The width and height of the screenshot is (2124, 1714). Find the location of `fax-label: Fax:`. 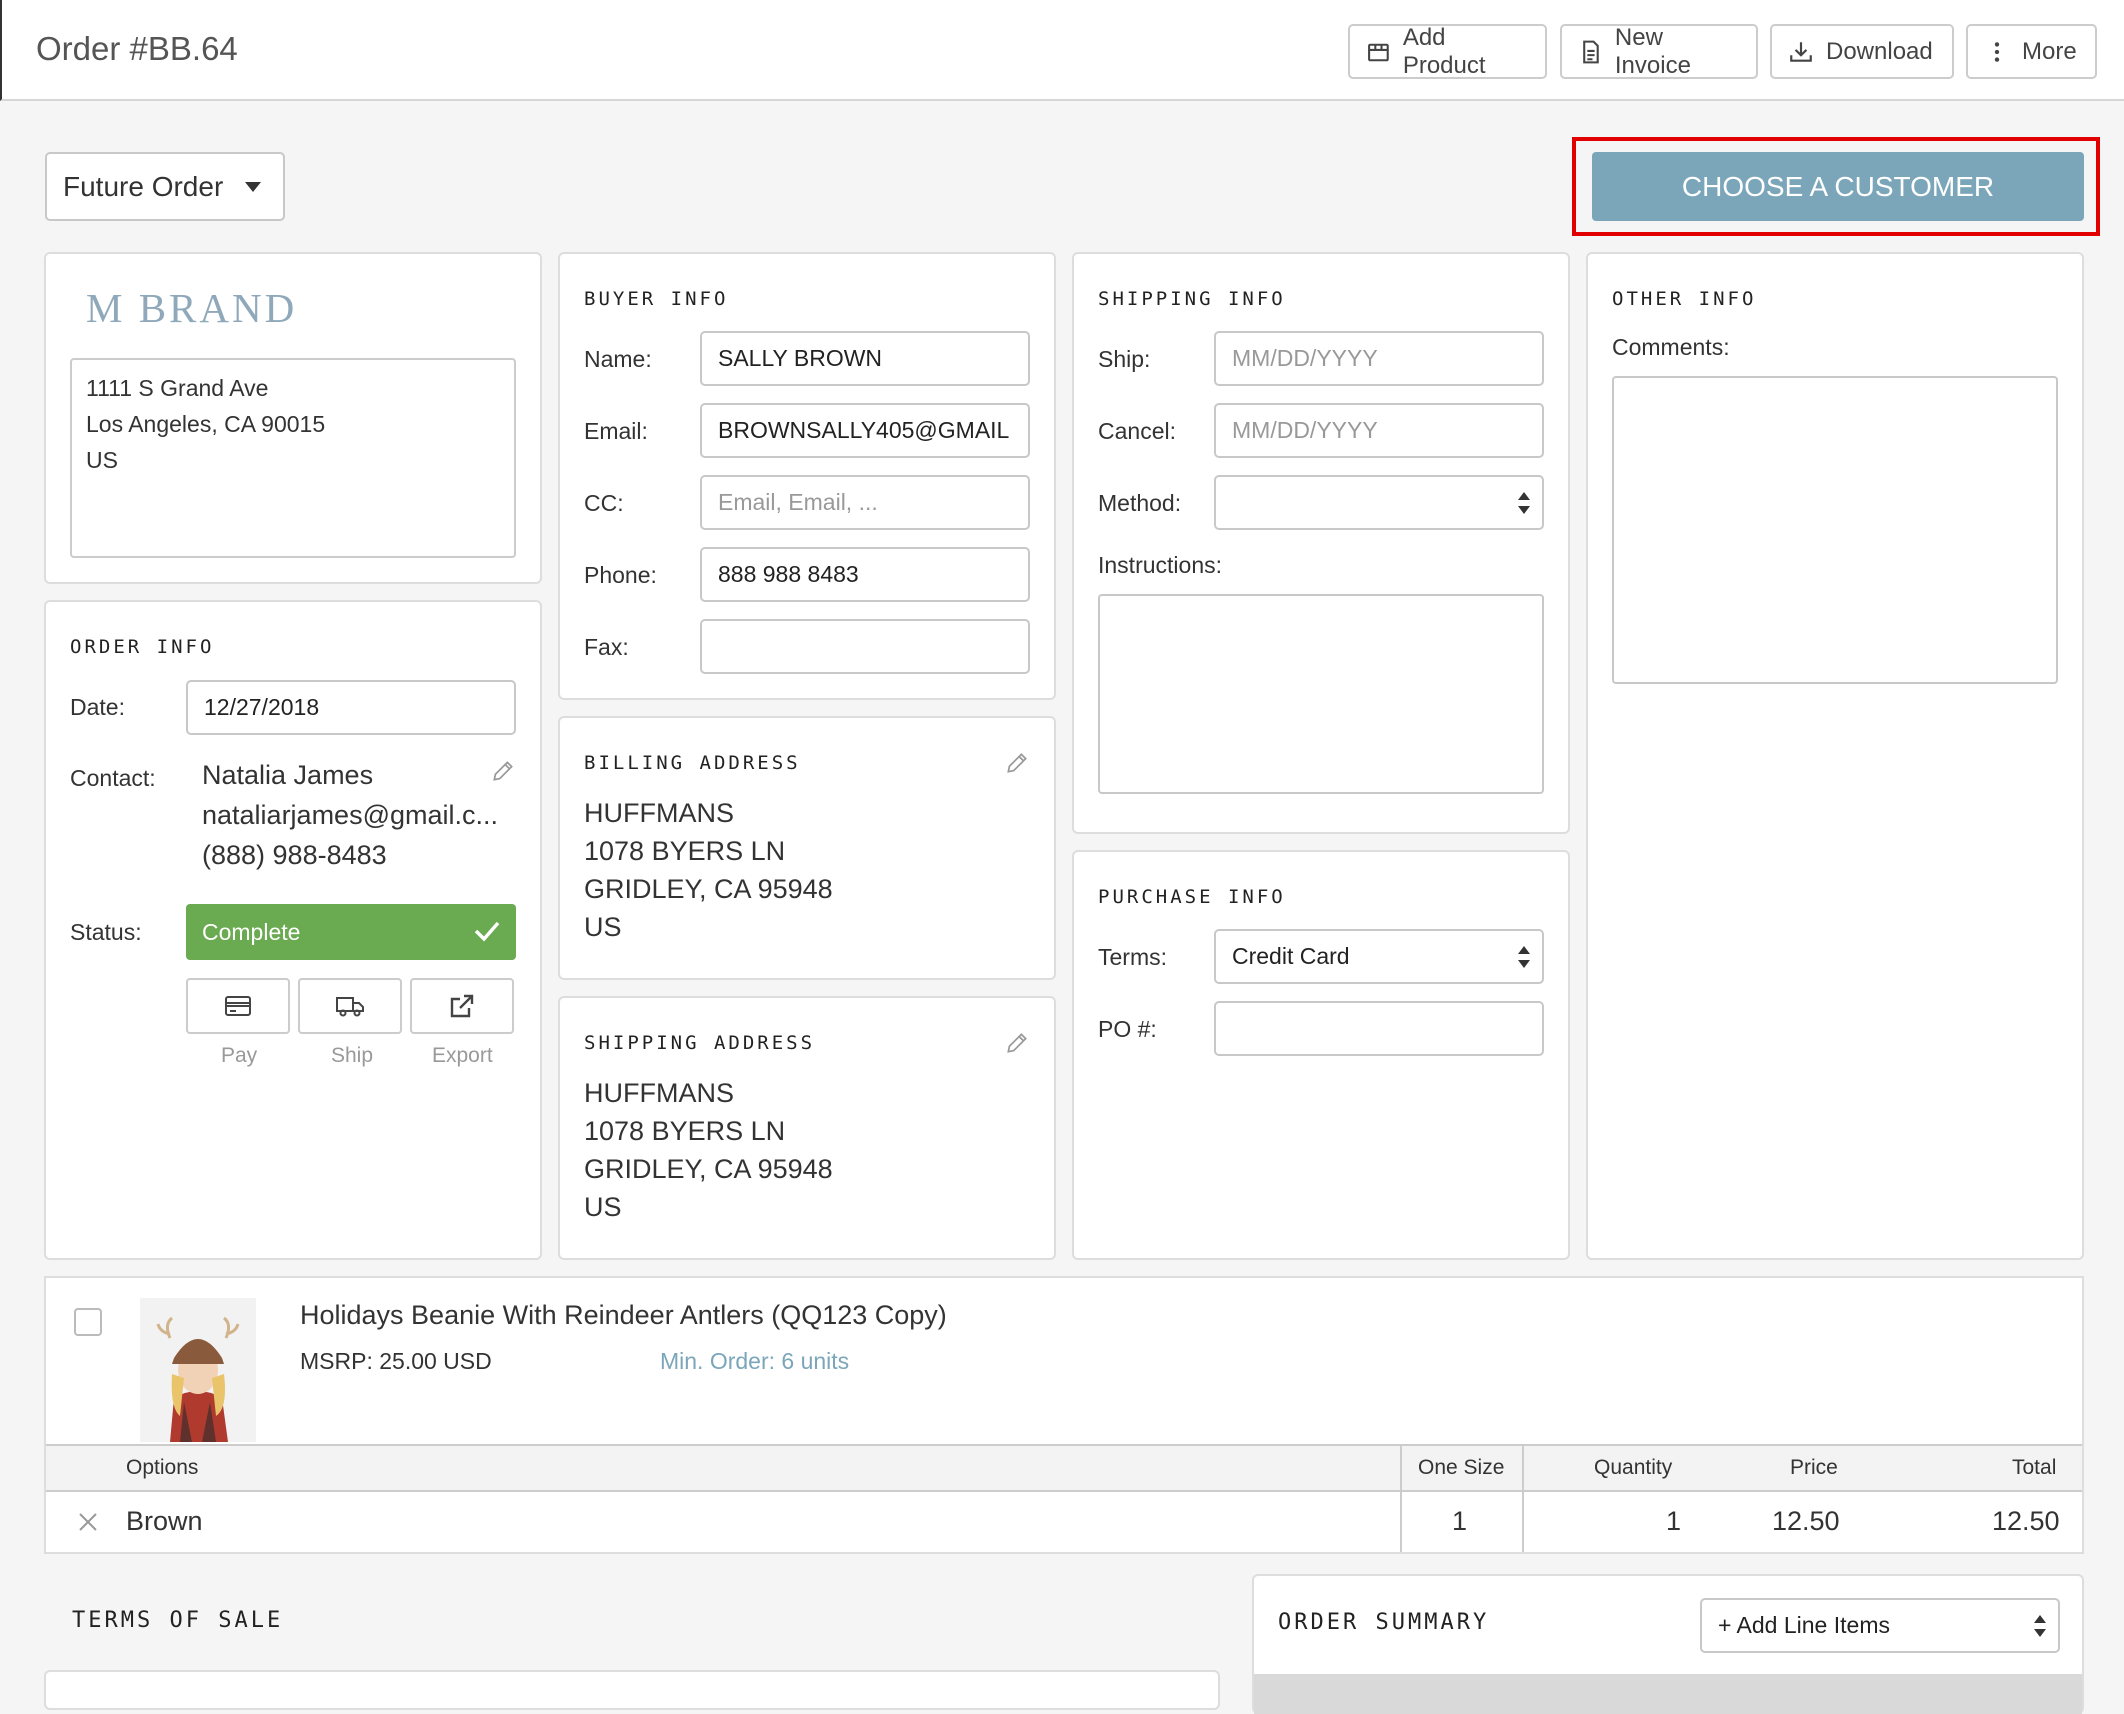

fax-label: Fax: is located at coordinates (606, 647).